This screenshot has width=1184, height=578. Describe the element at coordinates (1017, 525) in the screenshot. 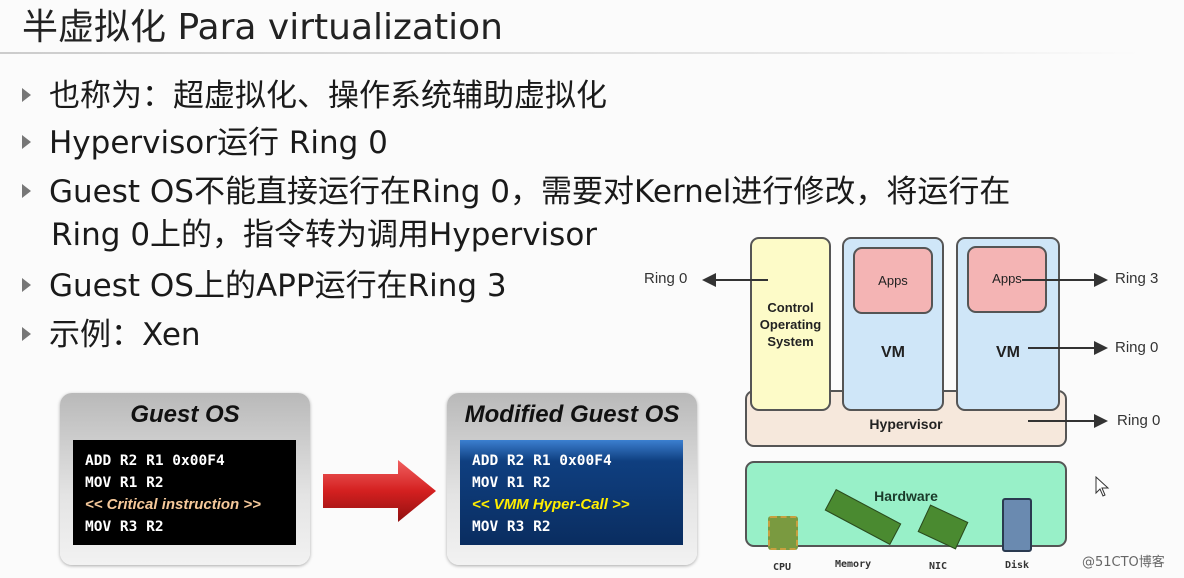

I see `disk-icon` at that location.